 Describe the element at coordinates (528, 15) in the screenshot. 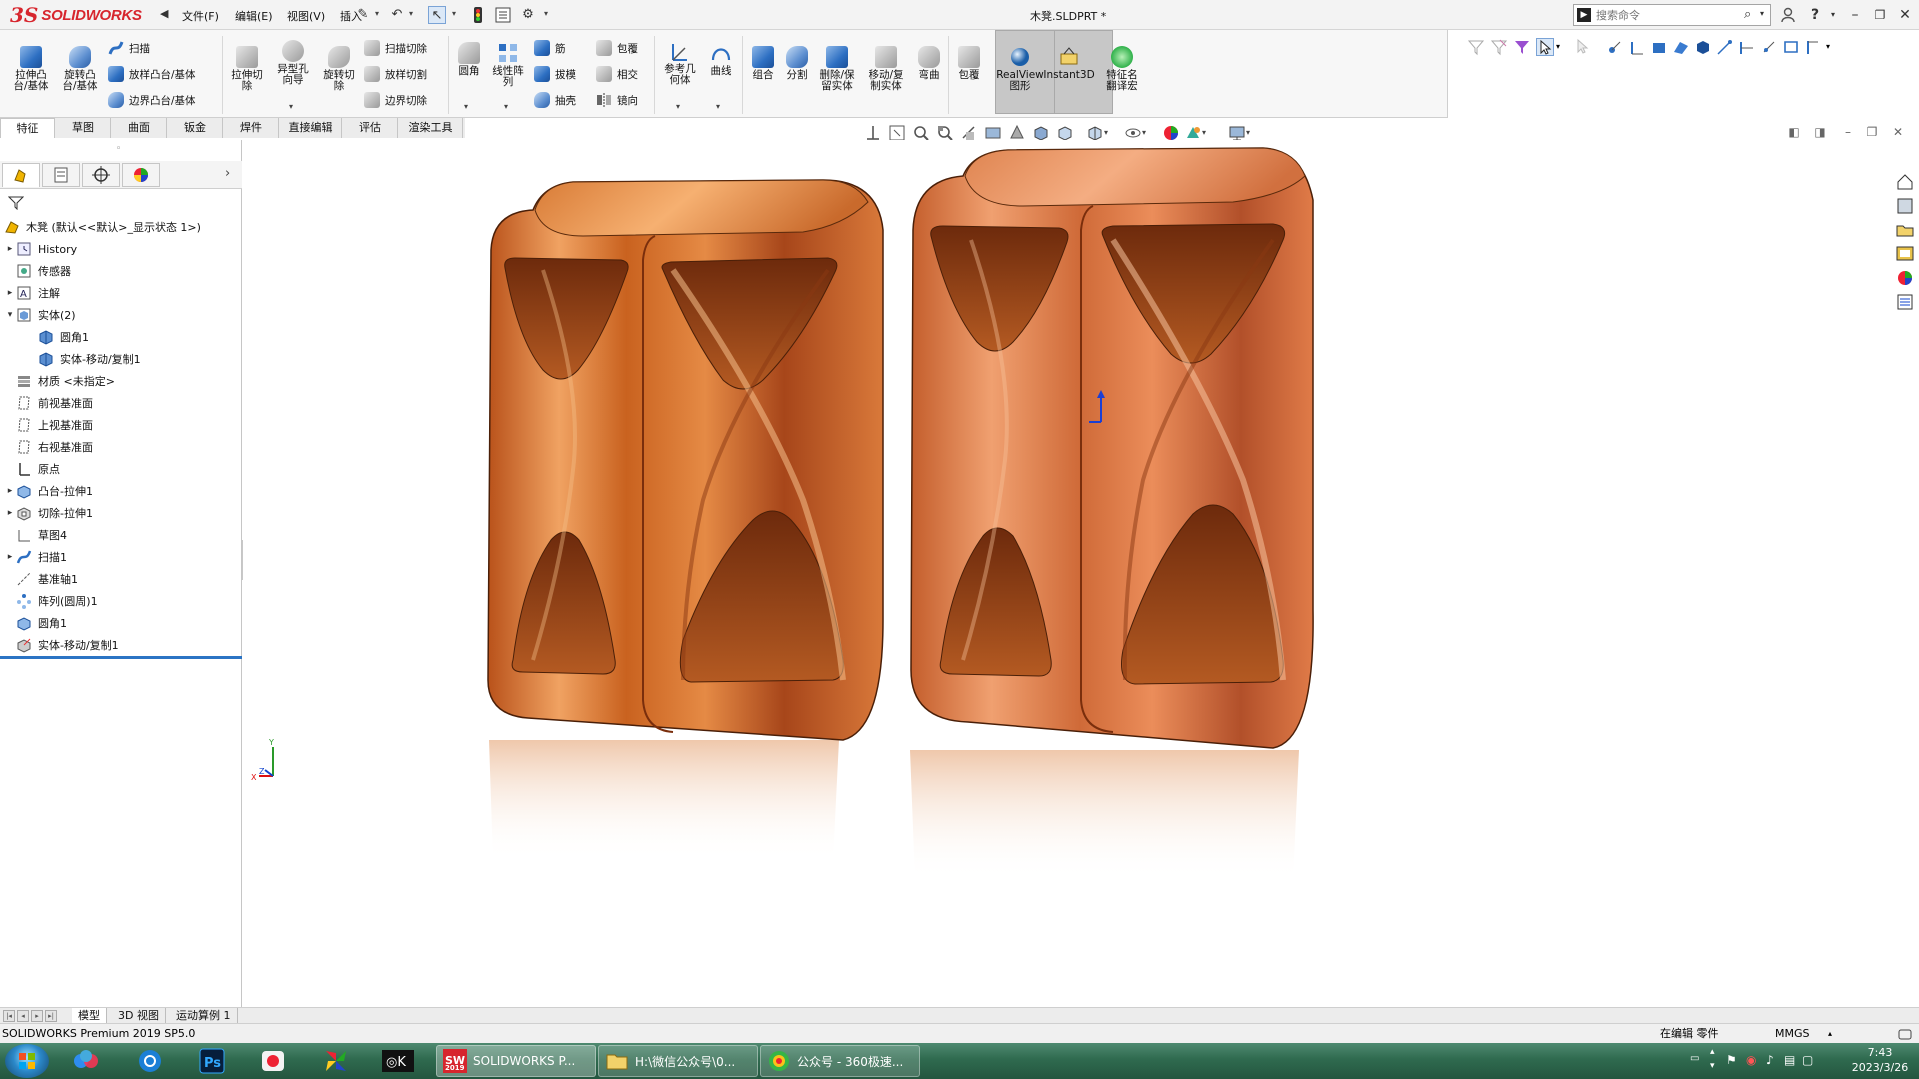

I see `options-gear-icon: ⚙` at that location.